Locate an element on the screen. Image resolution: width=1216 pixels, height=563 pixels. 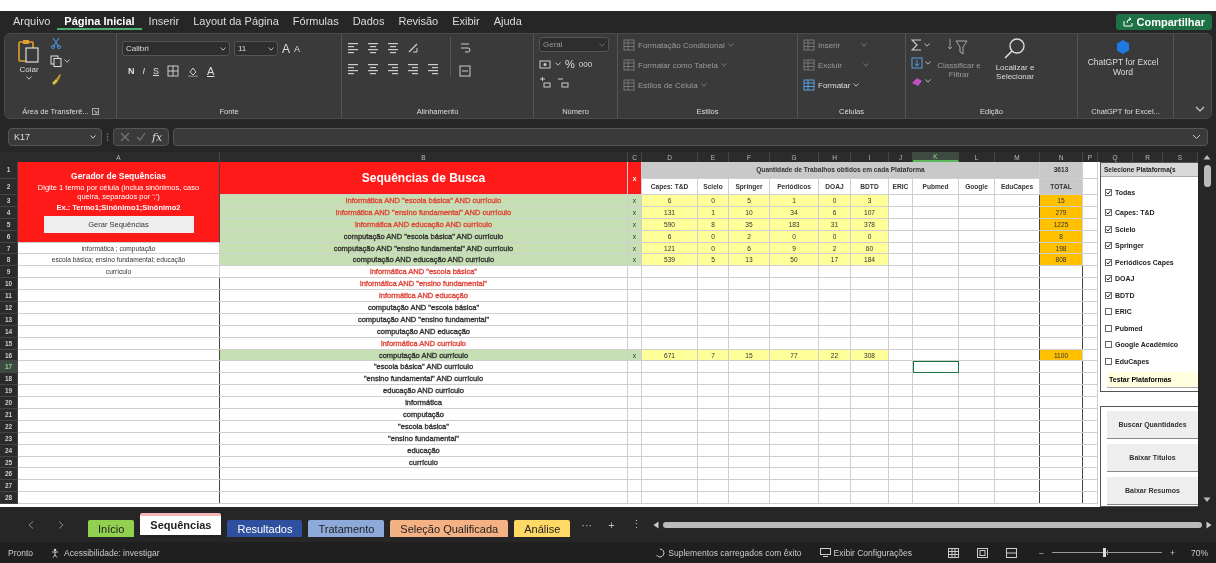
confirm-icon is located at coordinates (141, 137).